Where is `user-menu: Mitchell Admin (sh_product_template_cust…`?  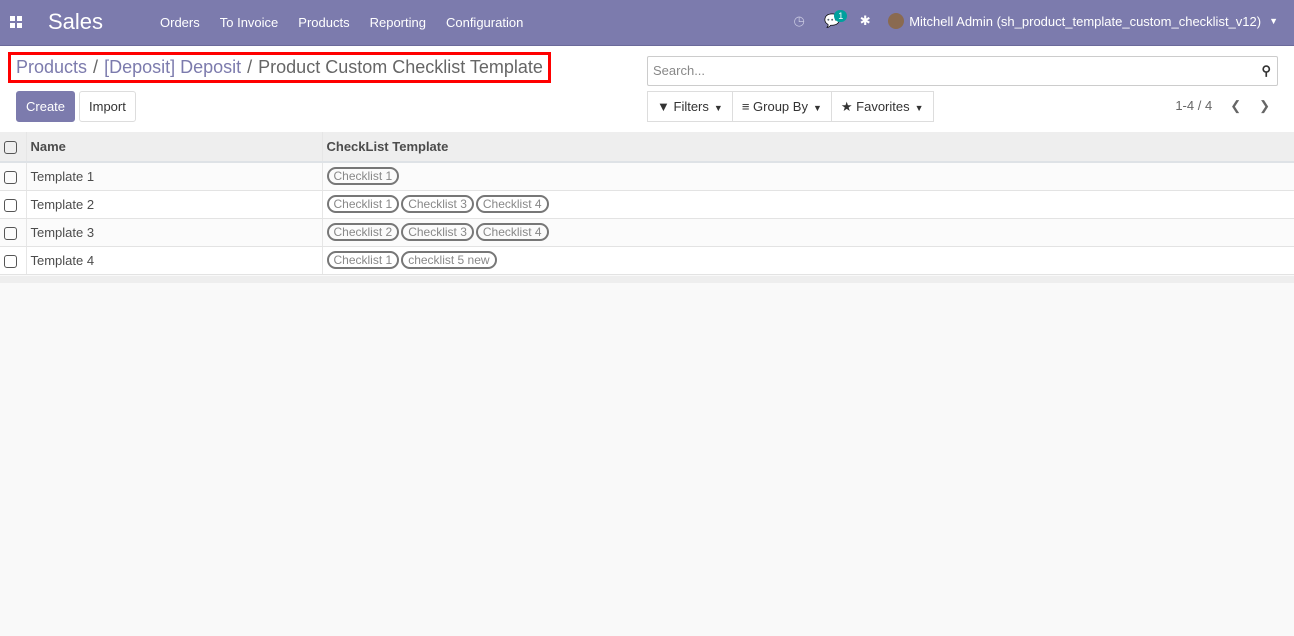
user-menu: Mitchell Admin (sh_product_template_cust… is located at coordinates (1085, 21).